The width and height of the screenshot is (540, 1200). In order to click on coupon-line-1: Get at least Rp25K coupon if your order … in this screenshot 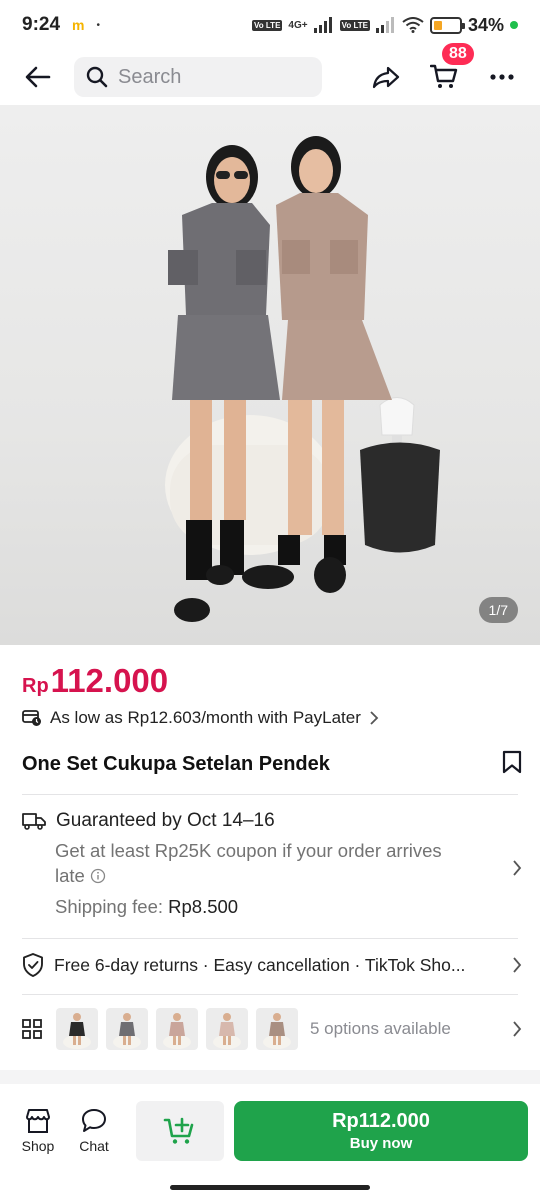, I will do `click(248, 850)`.